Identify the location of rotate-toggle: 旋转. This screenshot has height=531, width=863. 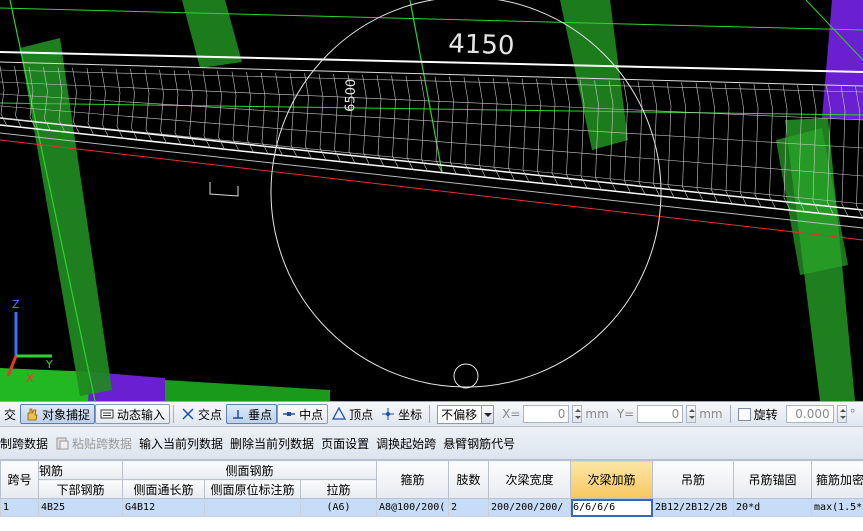
(758, 414).